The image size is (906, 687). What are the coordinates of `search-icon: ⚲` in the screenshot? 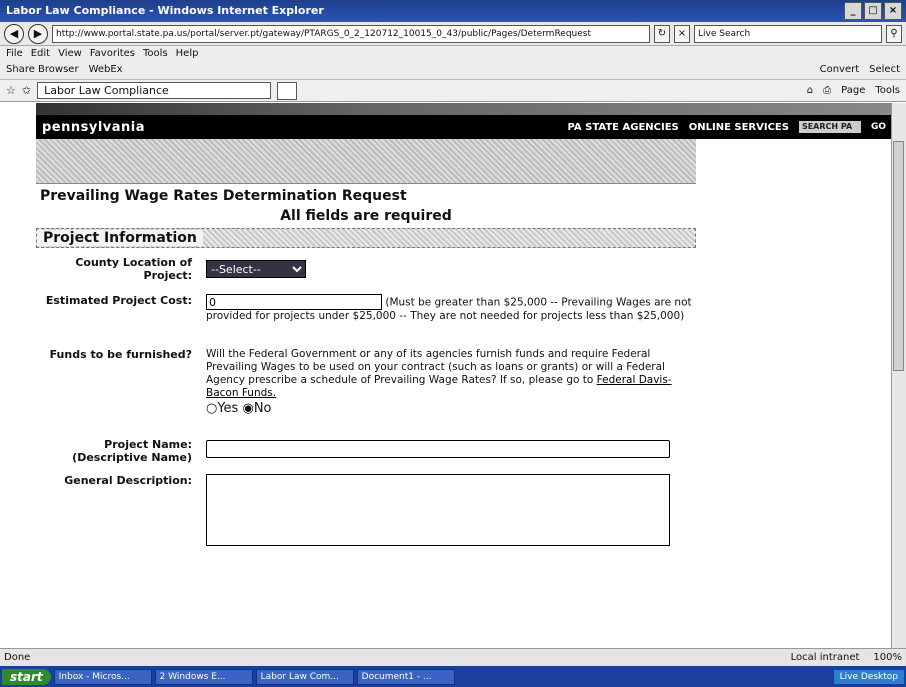 It's located at (894, 33).